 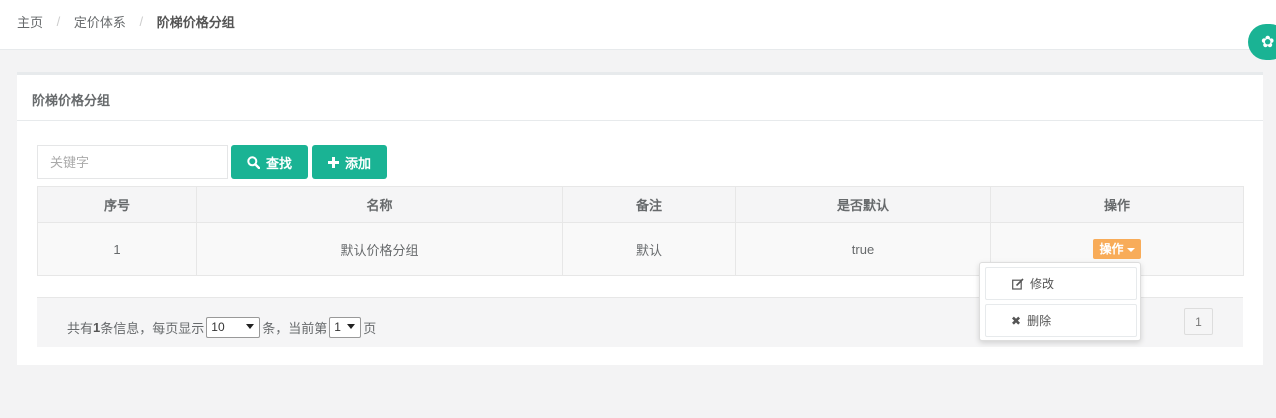 What do you see at coordinates (30, 21) in the screenshot?
I see `breadcrumb-home: 主页` at bounding box center [30, 21].